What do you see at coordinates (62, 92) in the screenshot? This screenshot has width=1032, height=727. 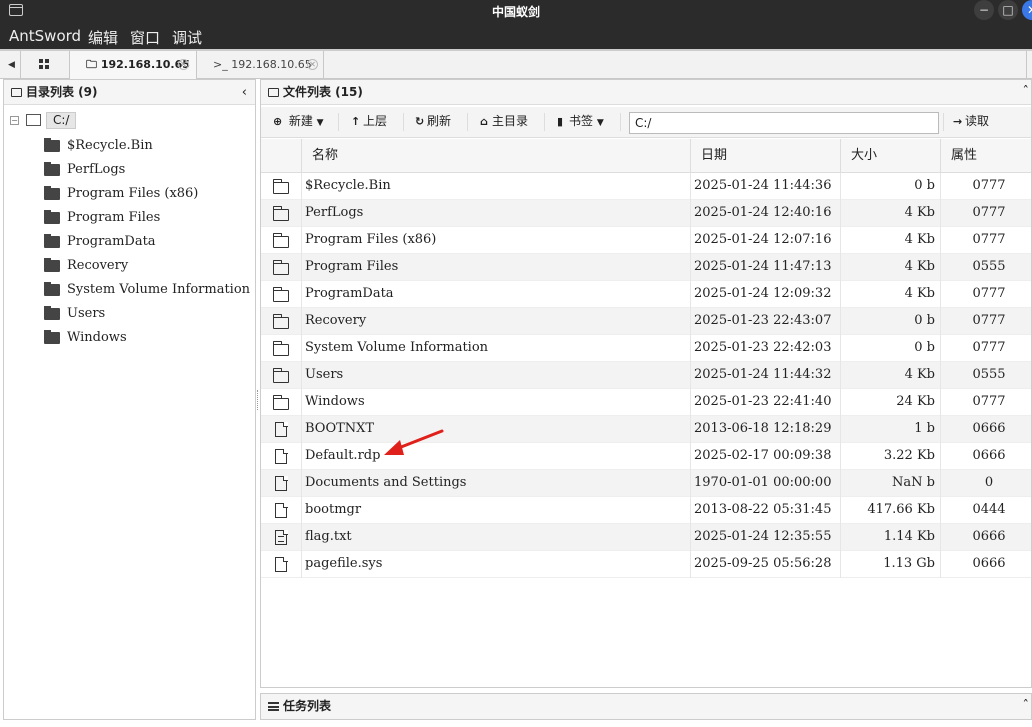 I see `directory-panel-title: 目录列表 (9)` at bounding box center [62, 92].